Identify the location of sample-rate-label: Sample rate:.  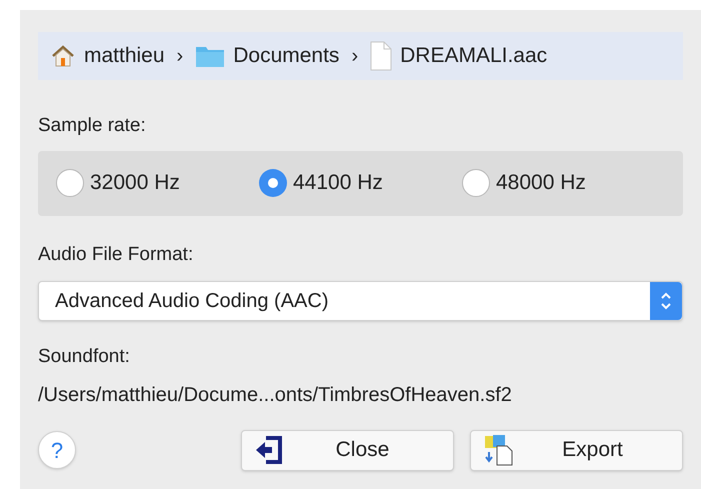
(92, 126).